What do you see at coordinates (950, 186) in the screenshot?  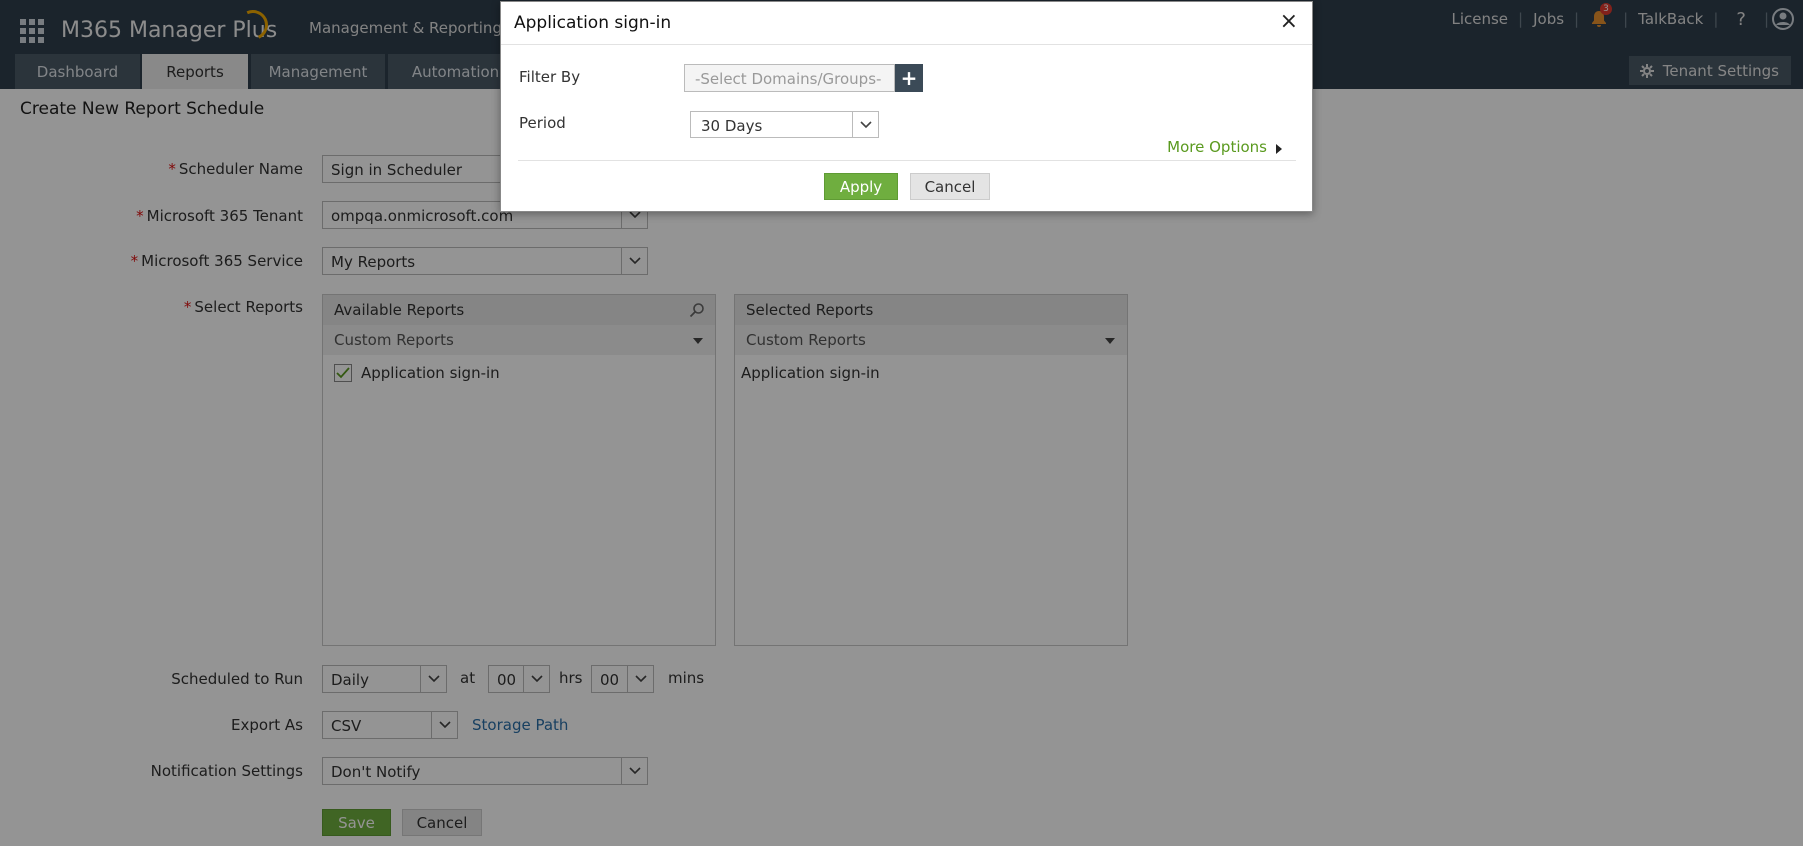 I see `dialog-cancel-button: Cancel` at bounding box center [950, 186].